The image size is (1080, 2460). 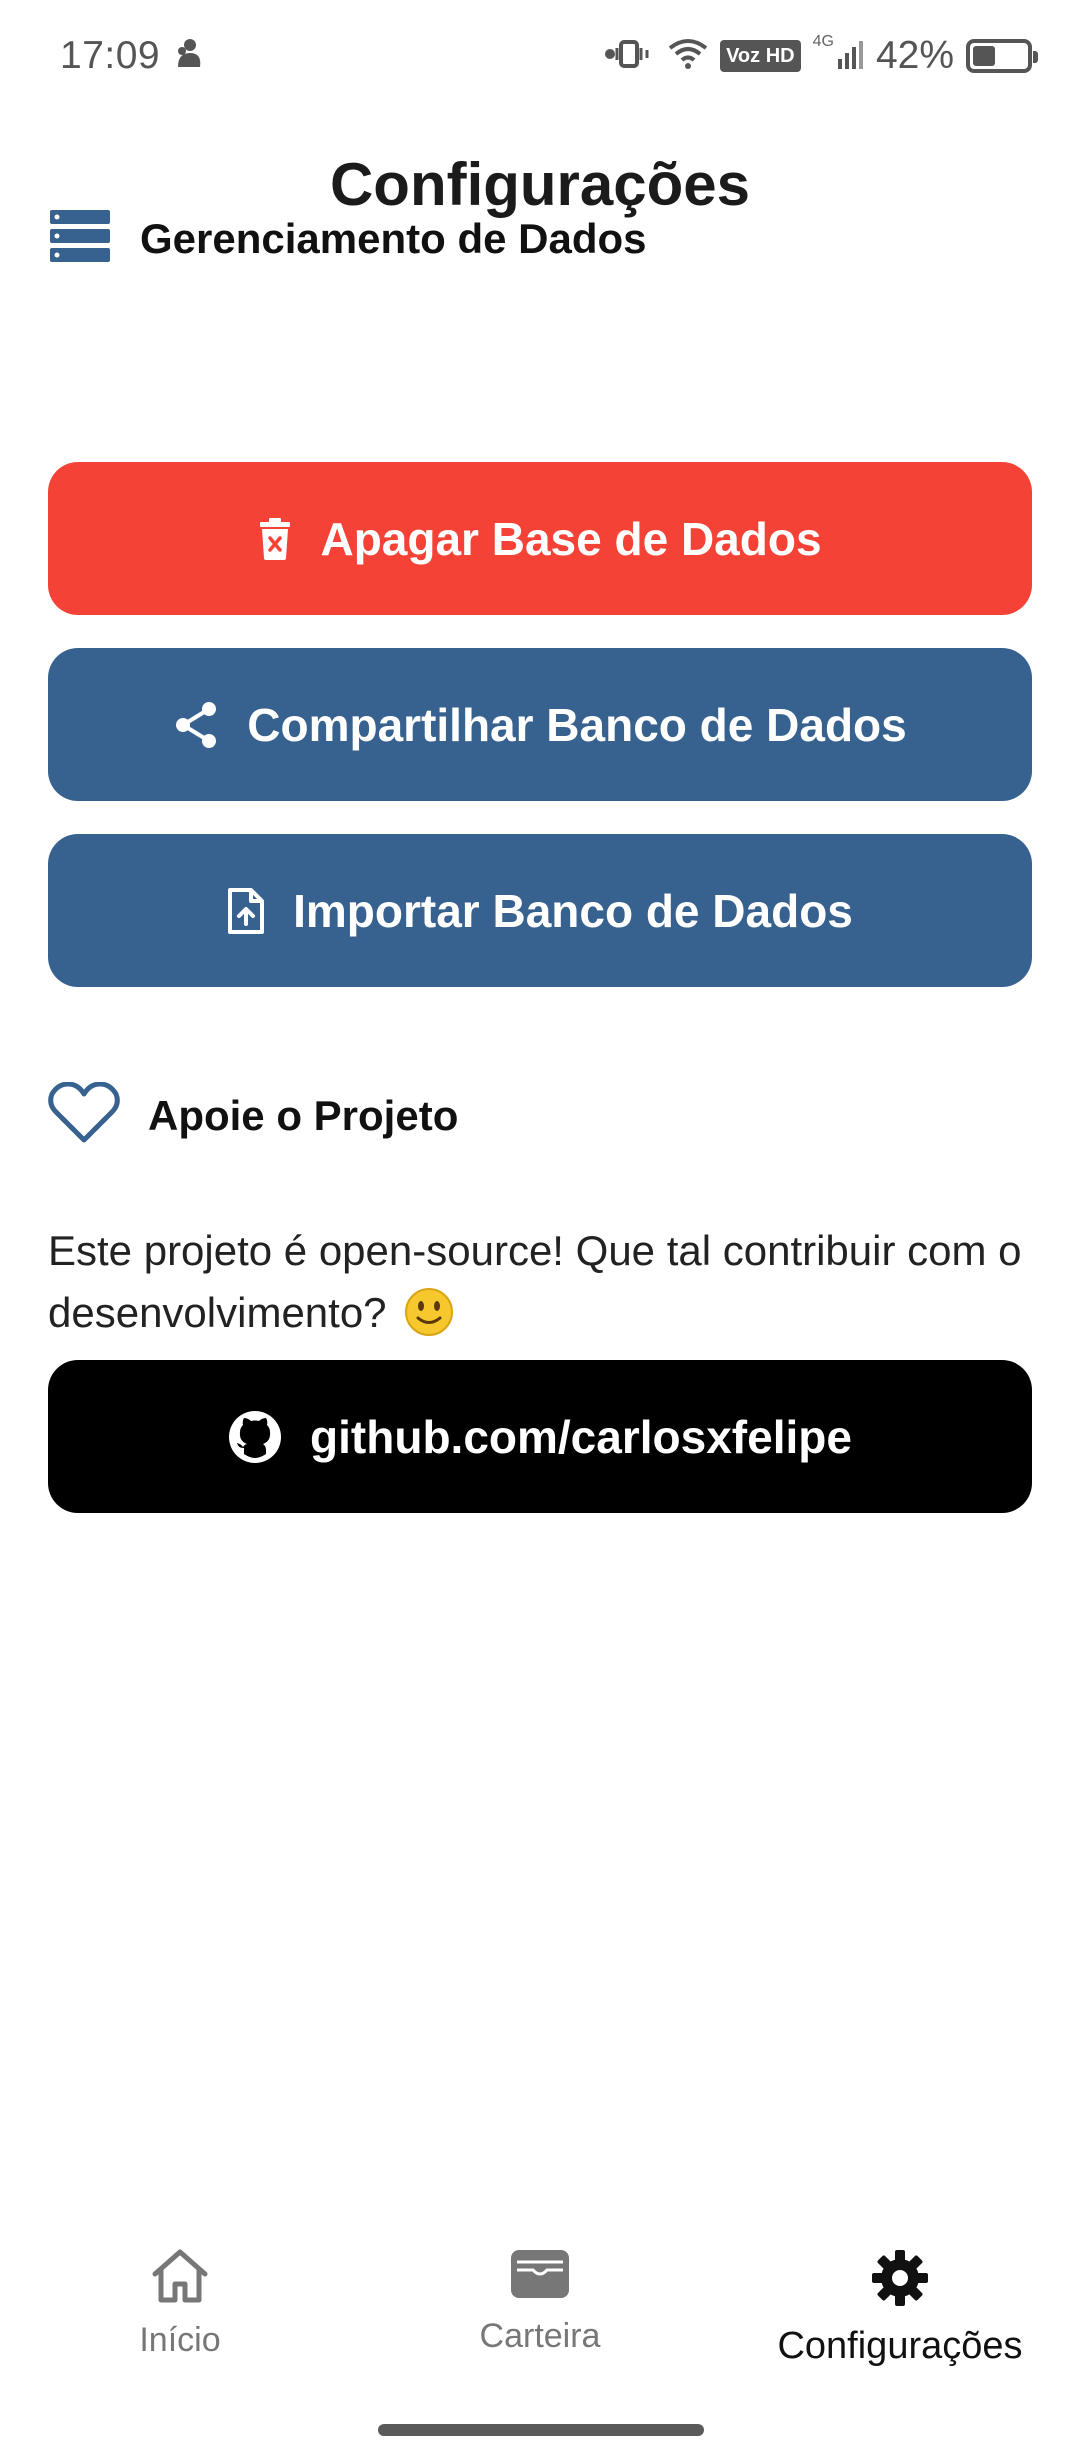 I want to click on share-database-label: Compartilhar Banco de Dados, so click(x=577, y=724).